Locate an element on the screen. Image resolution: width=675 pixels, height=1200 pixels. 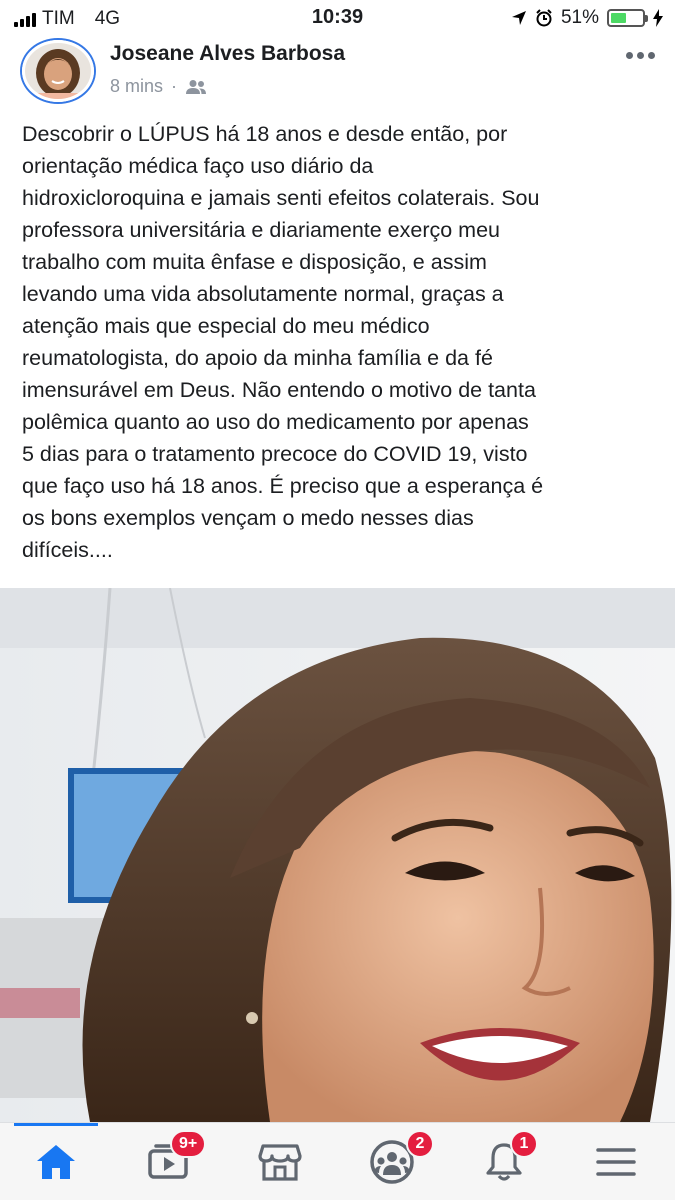
home-icon is located at coordinates (56, 1162).